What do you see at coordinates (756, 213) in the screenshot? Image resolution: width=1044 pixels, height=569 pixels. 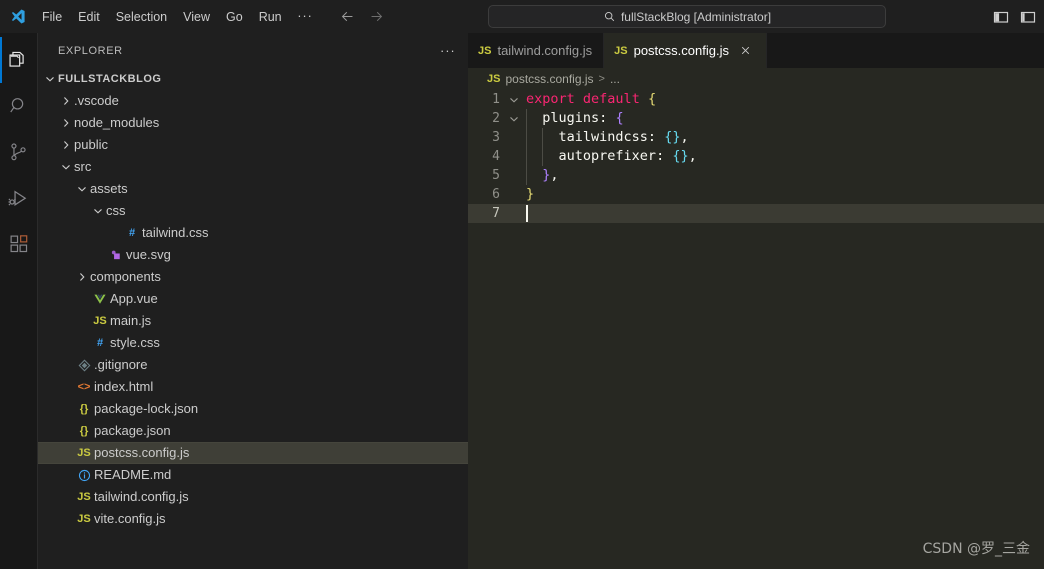 I see `code-line: 7` at bounding box center [756, 213].